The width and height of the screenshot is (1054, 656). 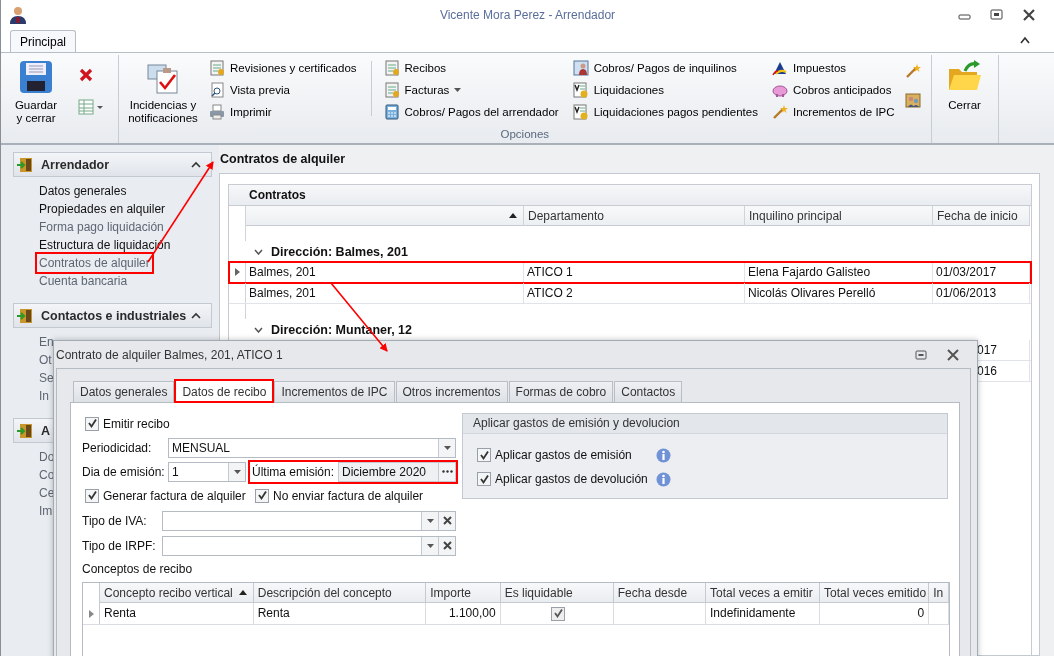 What do you see at coordinates (46, 378) in the screenshot?
I see `sidebar-link: Se` at bounding box center [46, 378].